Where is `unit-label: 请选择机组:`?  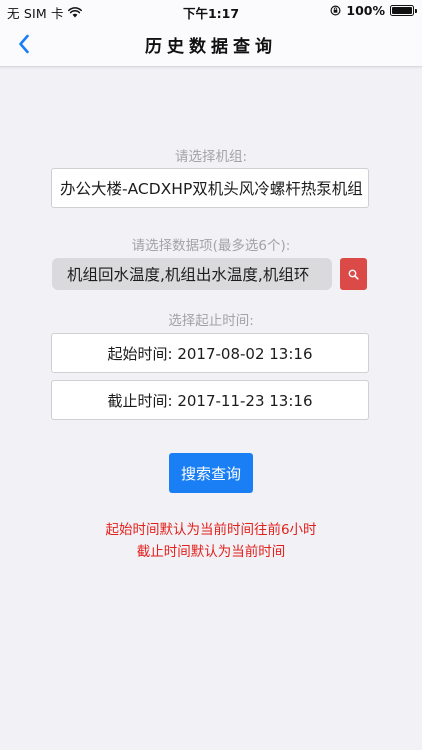 unit-label: 请选择机组: is located at coordinates (211, 157).